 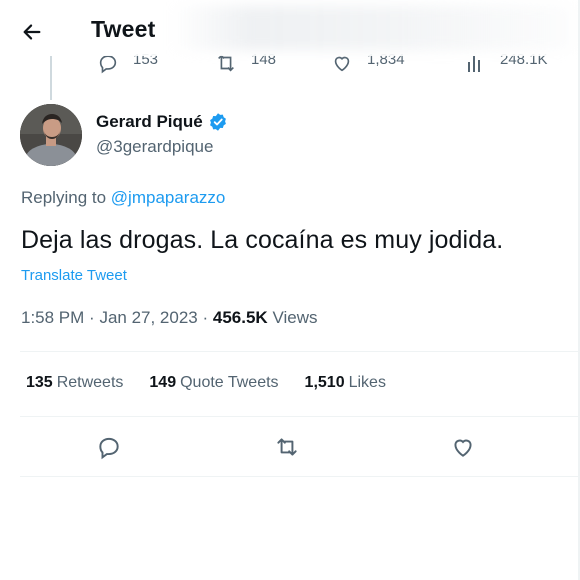 What do you see at coordinates (154, 147) in the screenshot?
I see `author-handle: @3gerardpique` at bounding box center [154, 147].